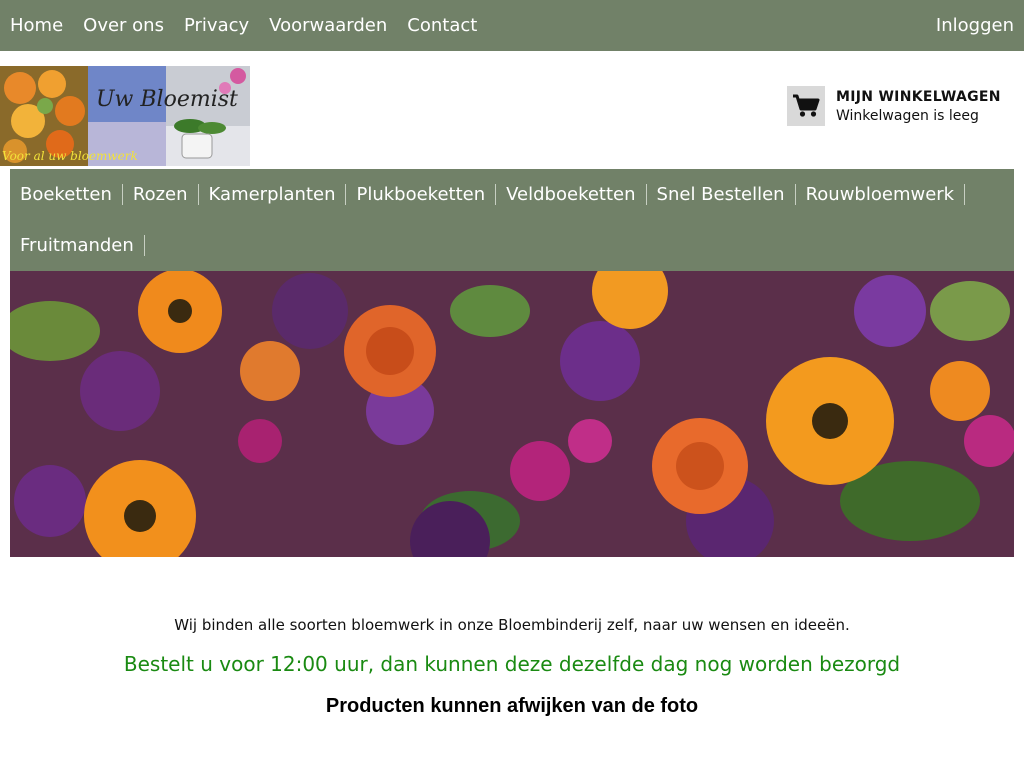  What do you see at coordinates (571, 194) in the screenshot?
I see `category-link-veldboeketten: Veldboeketten` at bounding box center [571, 194].